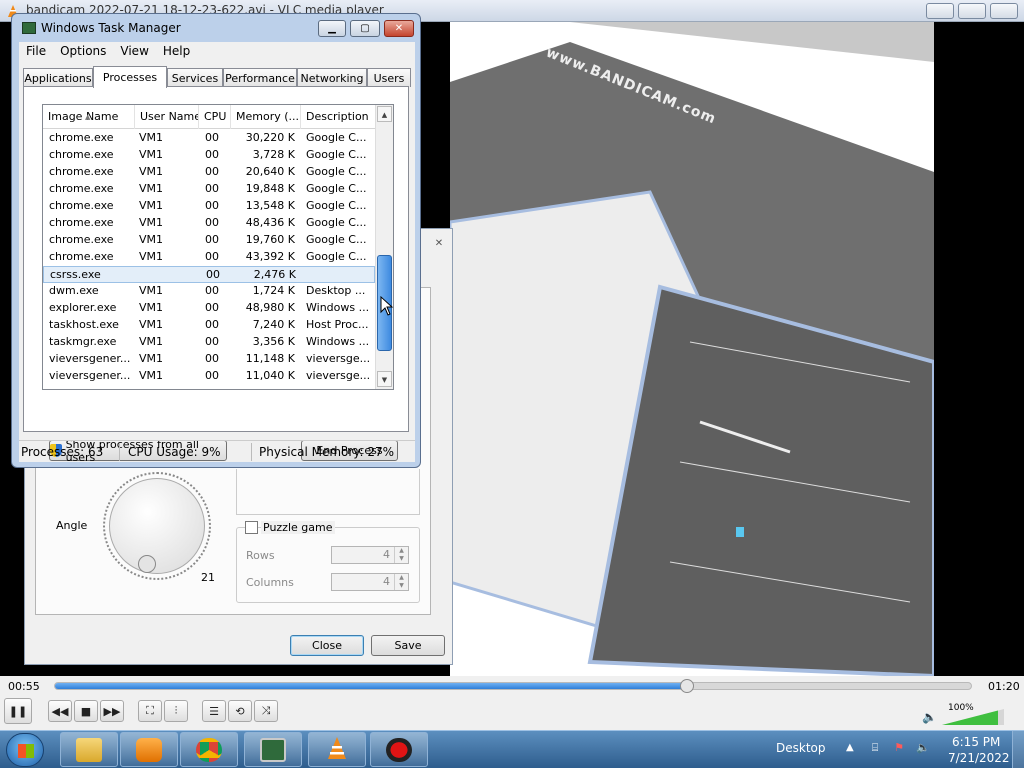 The height and width of the screenshot is (768, 1024). What do you see at coordinates (850, 747) in the screenshot?
I see `tray-expand-icon: ▲` at bounding box center [850, 747].